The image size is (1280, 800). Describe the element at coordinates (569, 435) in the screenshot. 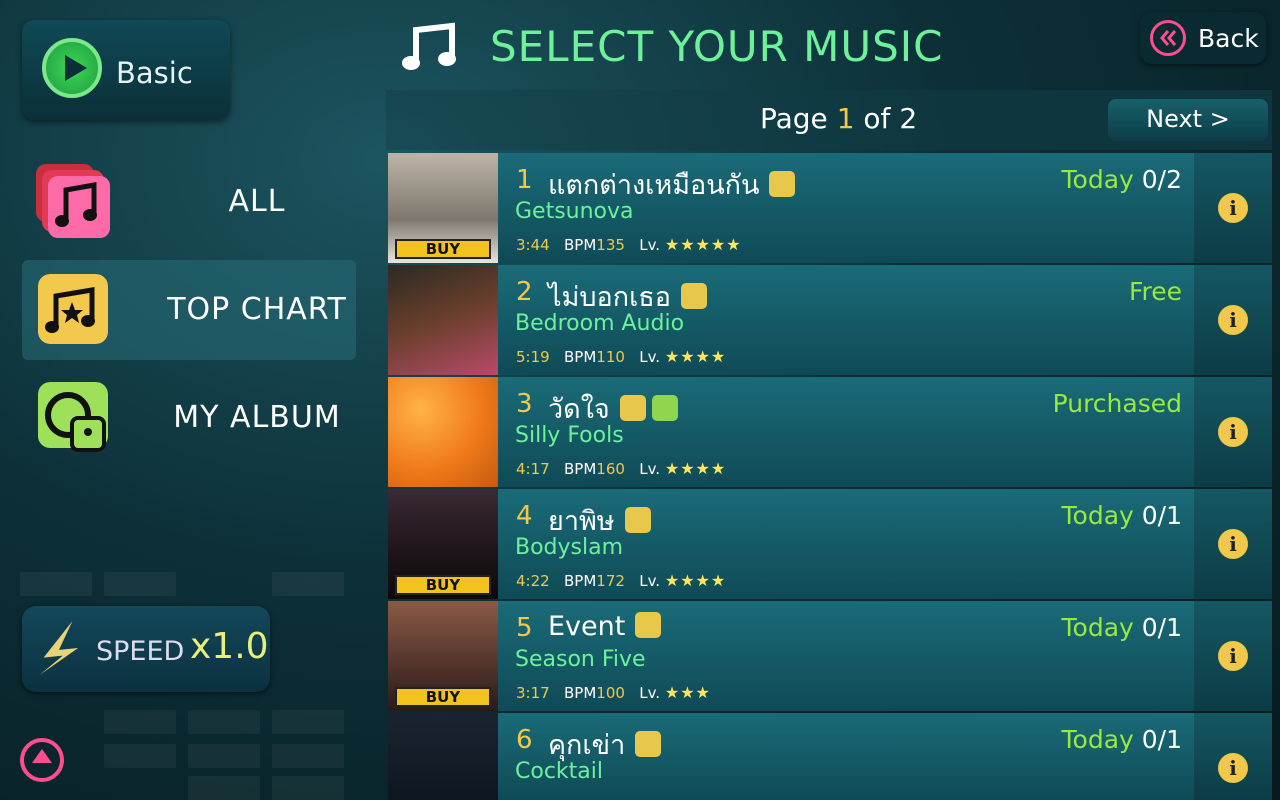

I see `artist-name: Silly Fools` at that location.